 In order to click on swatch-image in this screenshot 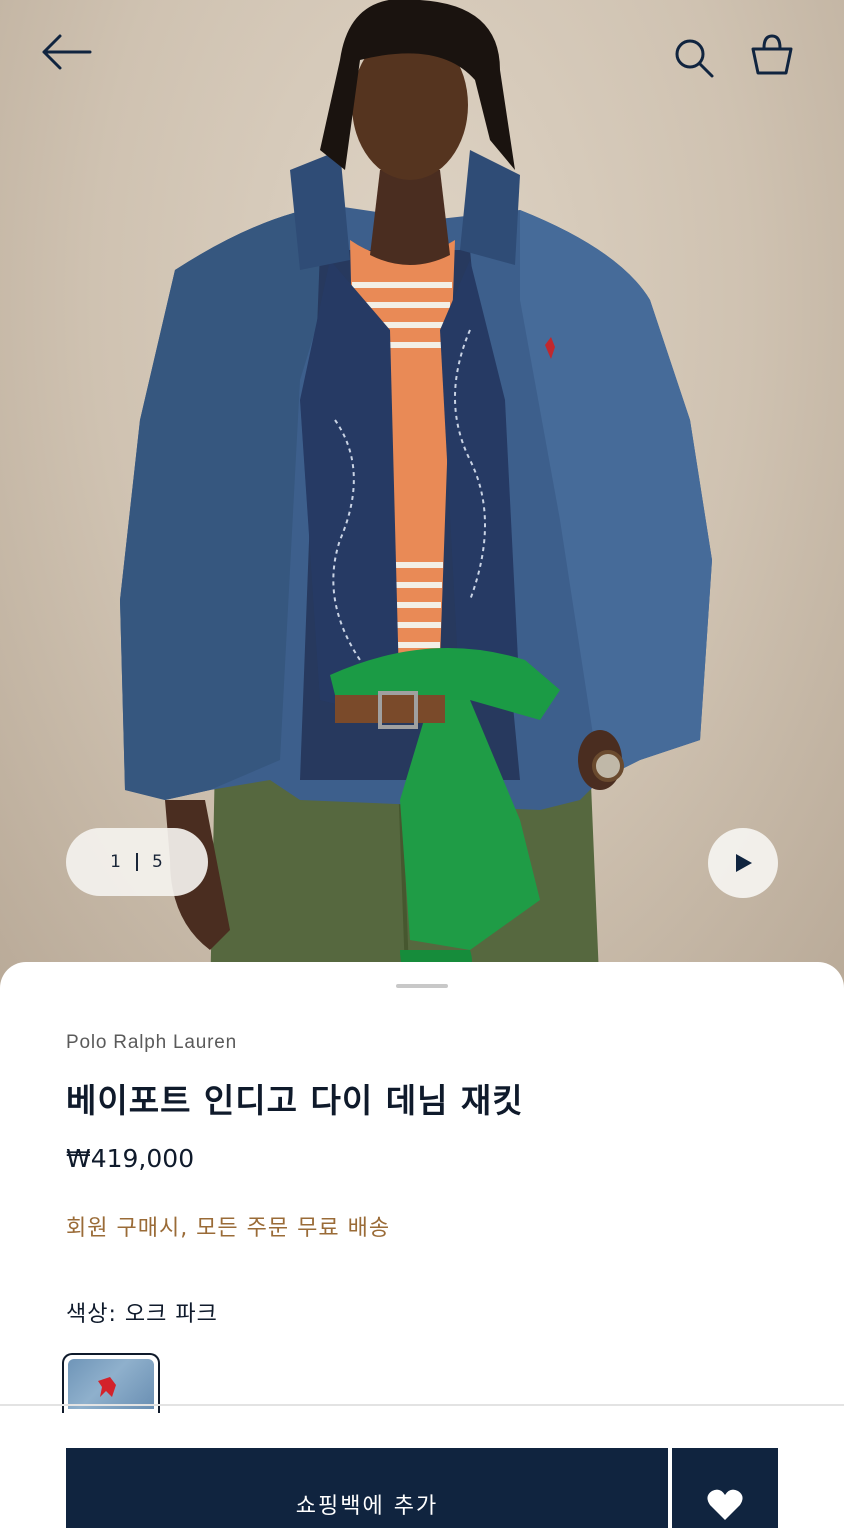, I will do `click(111, 1384)`.